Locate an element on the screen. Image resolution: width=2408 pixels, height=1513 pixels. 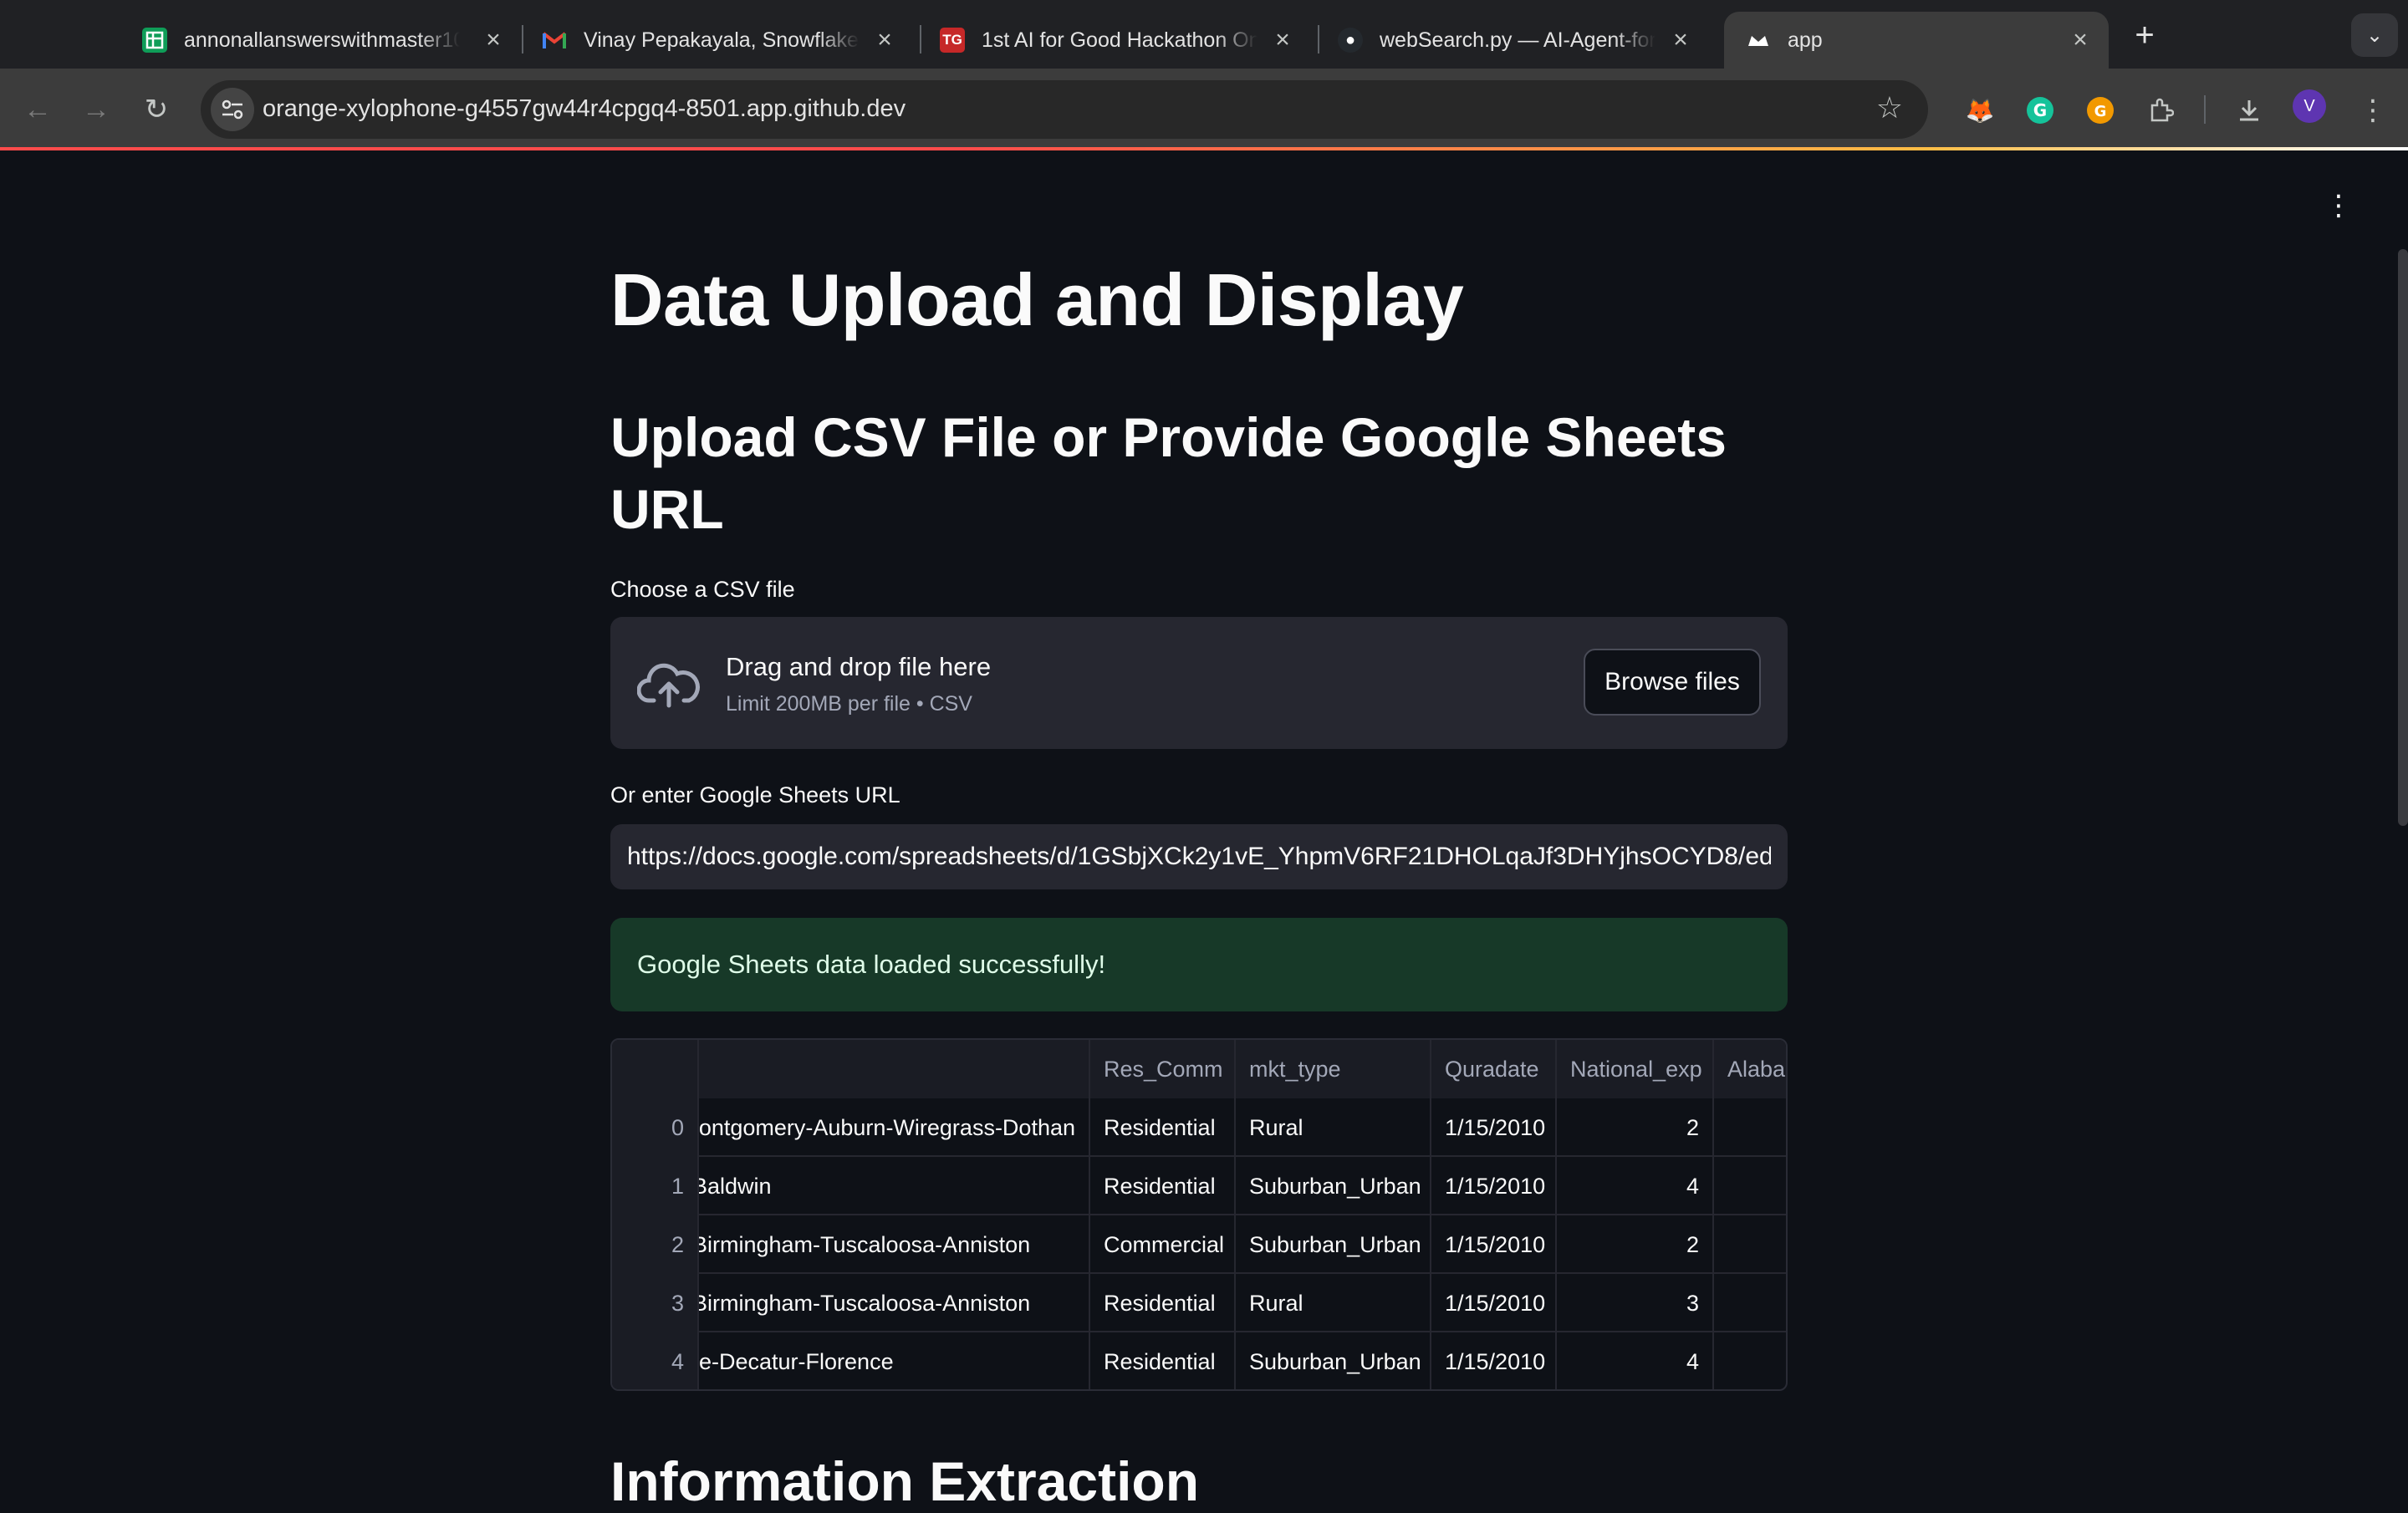
page-scrollbar is located at coordinates (2403, 537).